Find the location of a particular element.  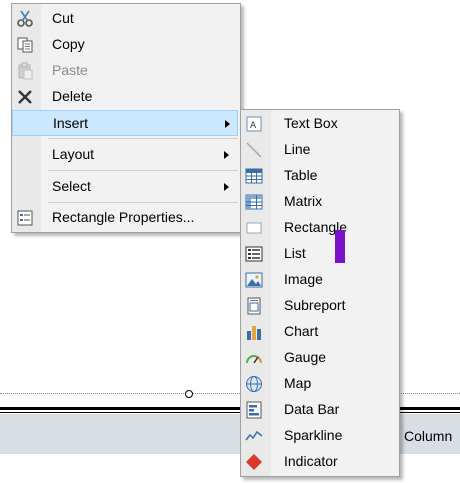

menu-item-label: Gauge is located at coordinates (305, 357).